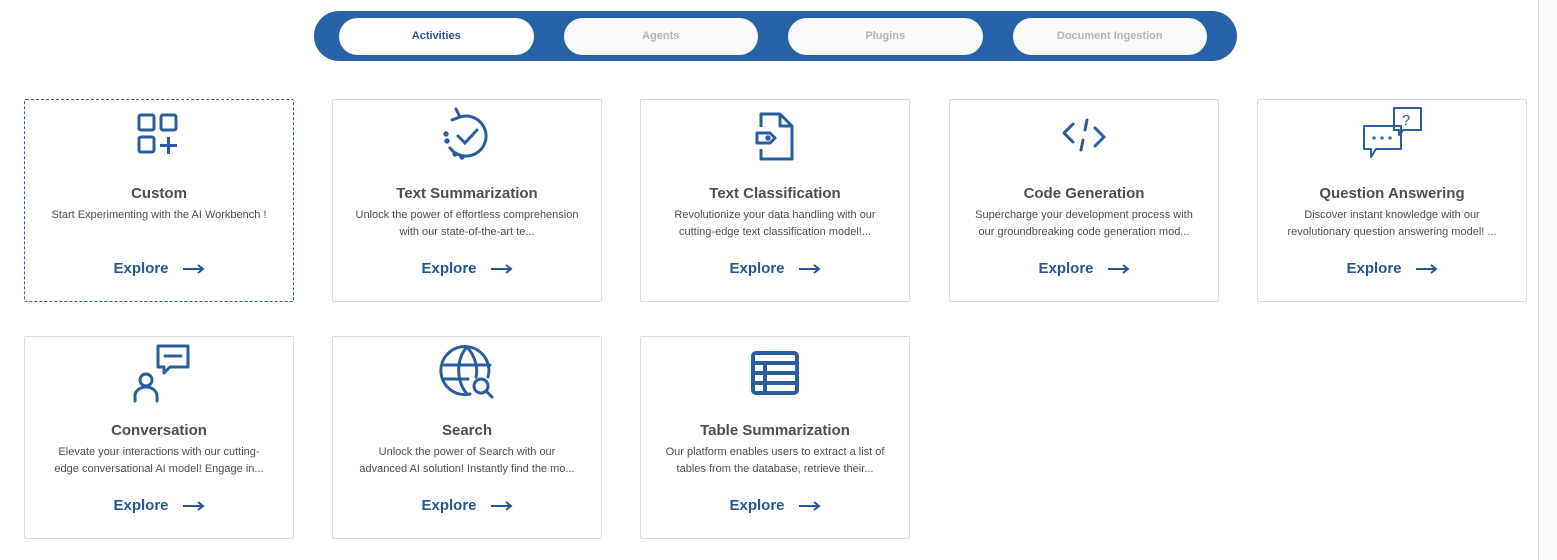 The image size is (1557, 560). What do you see at coordinates (775, 193) in the screenshot?
I see `card-title: Text Classification` at bounding box center [775, 193].